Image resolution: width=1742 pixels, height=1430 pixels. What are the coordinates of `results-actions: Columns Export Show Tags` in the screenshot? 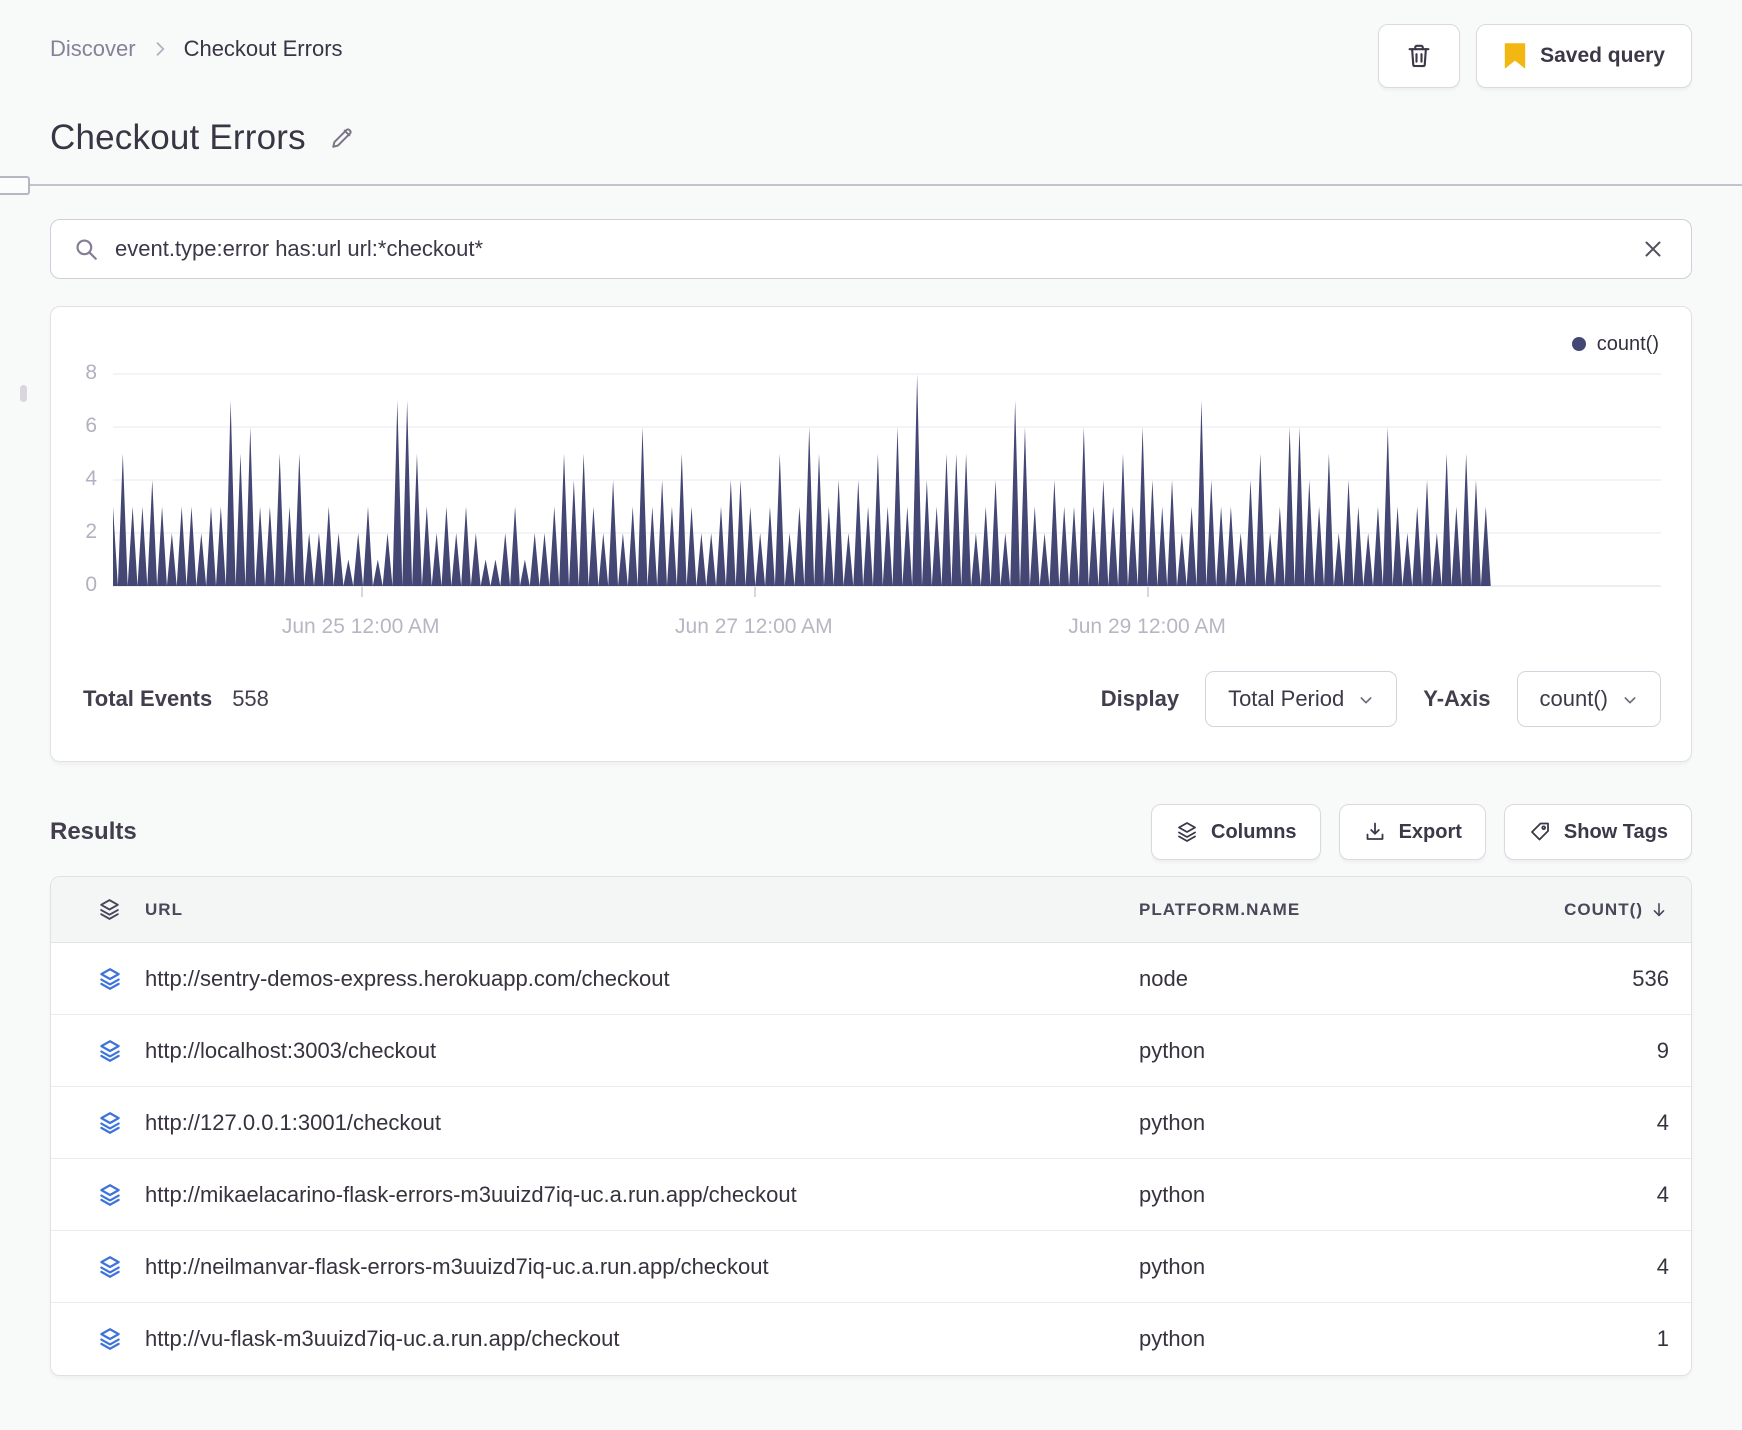 It's located at (1421, 832).